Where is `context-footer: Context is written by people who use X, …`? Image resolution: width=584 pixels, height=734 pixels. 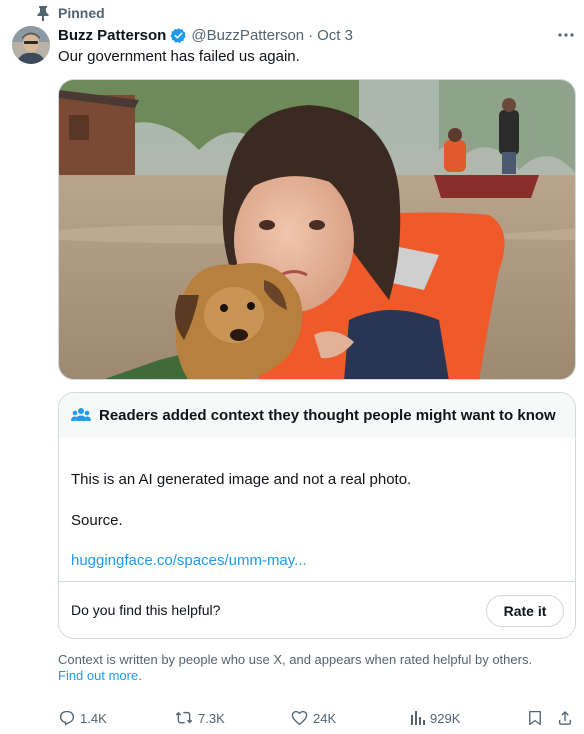
context-footer: Context is written by people who use X, … is located at coordinates (313, 668).